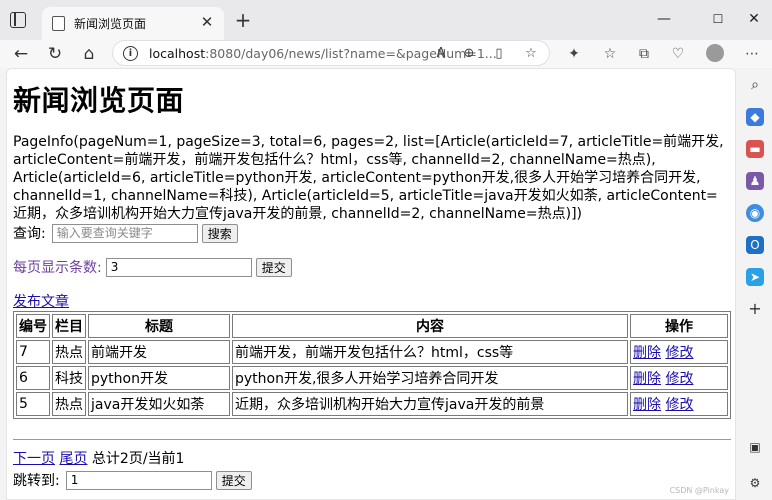 This screenshot has width=772, height=500. What do you see at coordinates (678, 54) in the screenshot?
I see `browser-essentials-icon: ♡` at bounding box center [678, 54].